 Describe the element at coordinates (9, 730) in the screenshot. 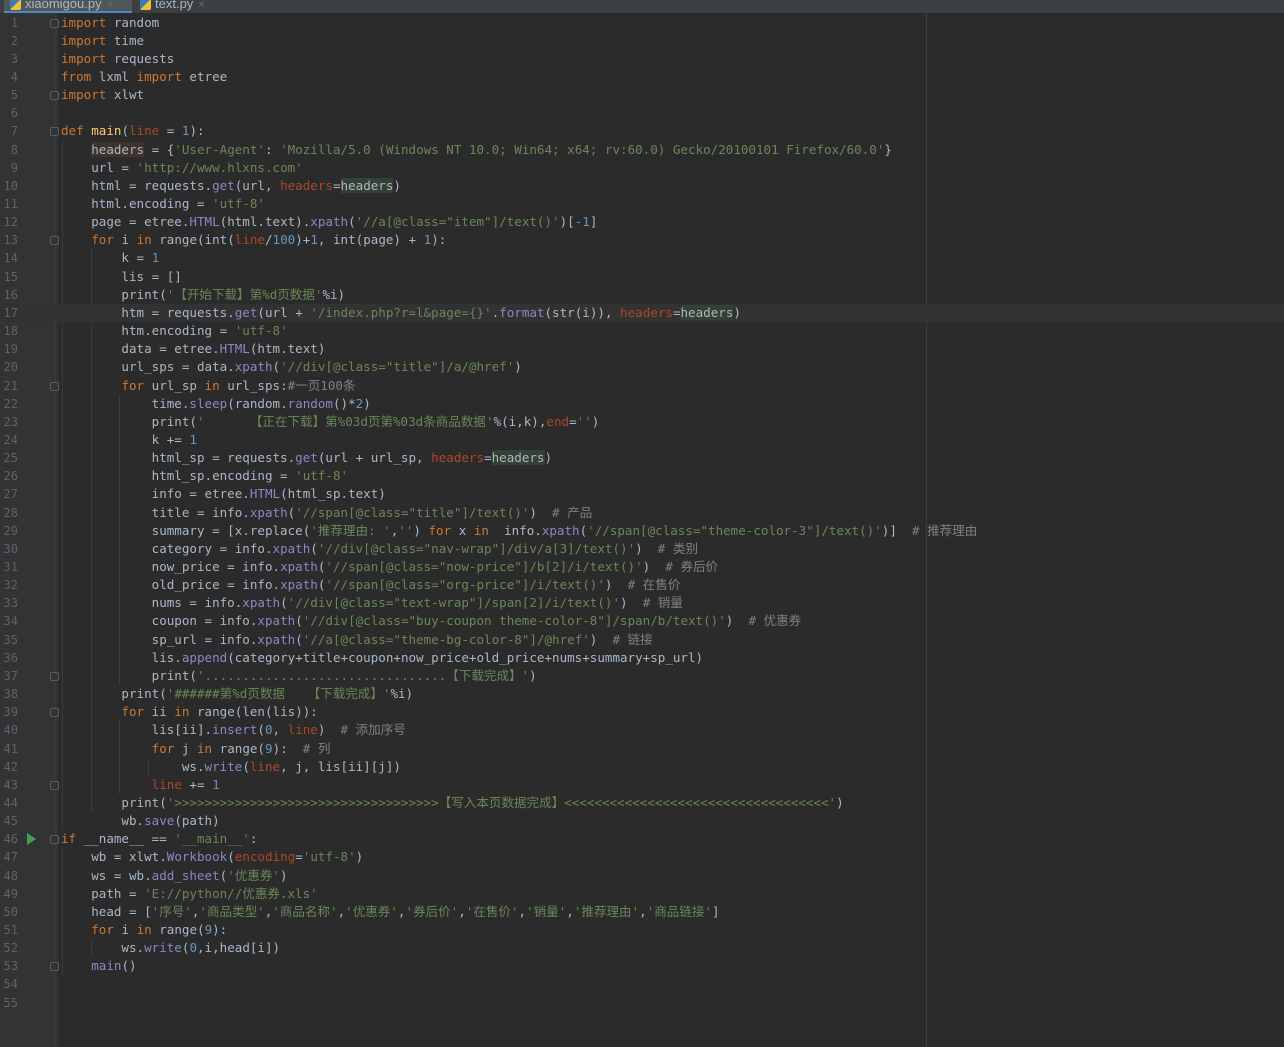

I see `line-number: 40` at that location.